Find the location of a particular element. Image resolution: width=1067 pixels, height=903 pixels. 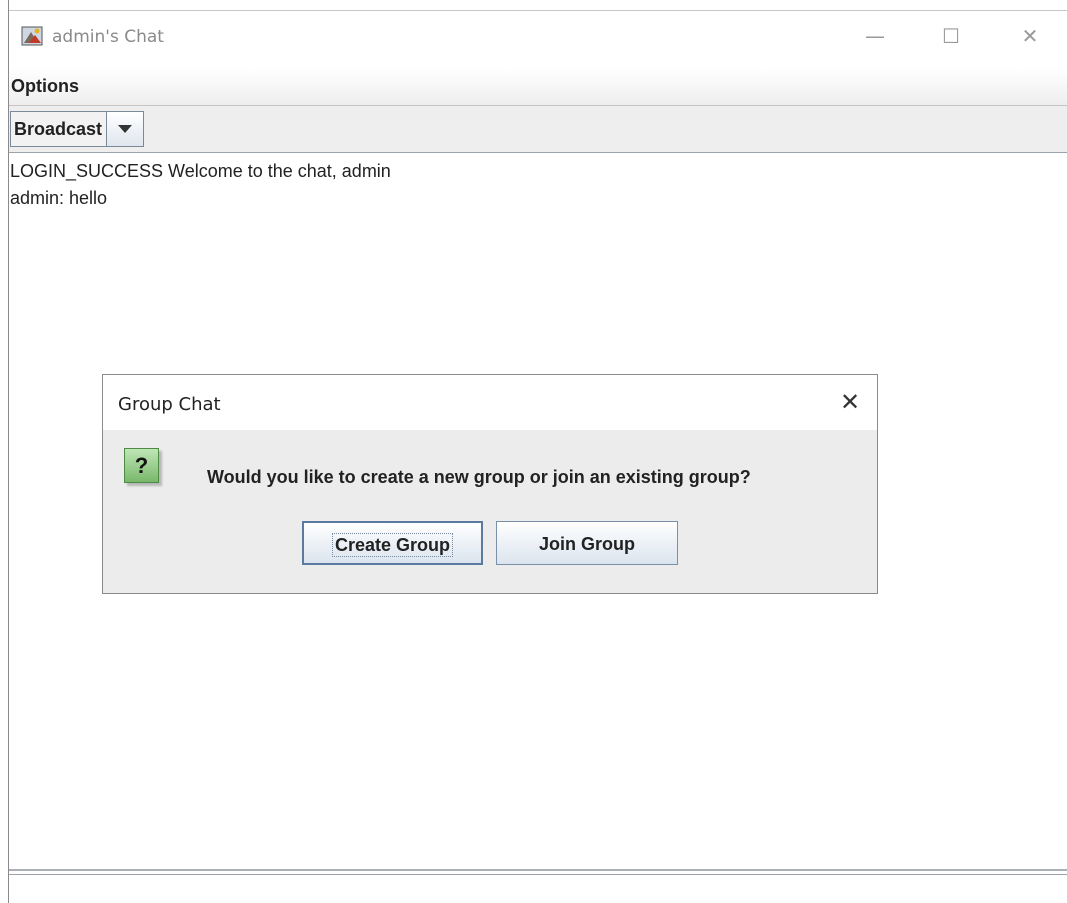

join-group-button: Join Group is located at coordinates (587, 543).